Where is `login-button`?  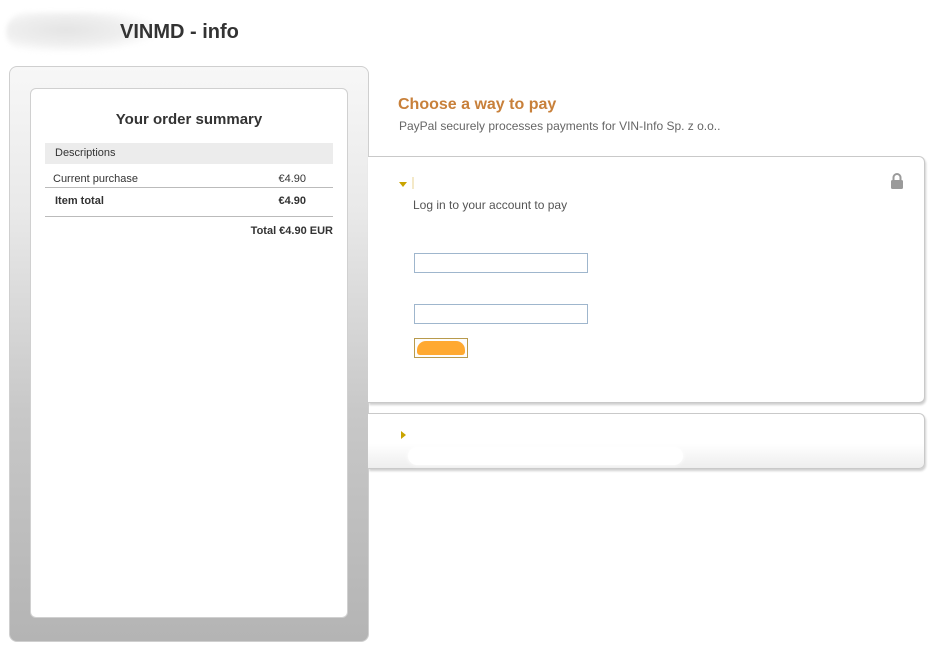
login-button is located at coordinates (441, 348).